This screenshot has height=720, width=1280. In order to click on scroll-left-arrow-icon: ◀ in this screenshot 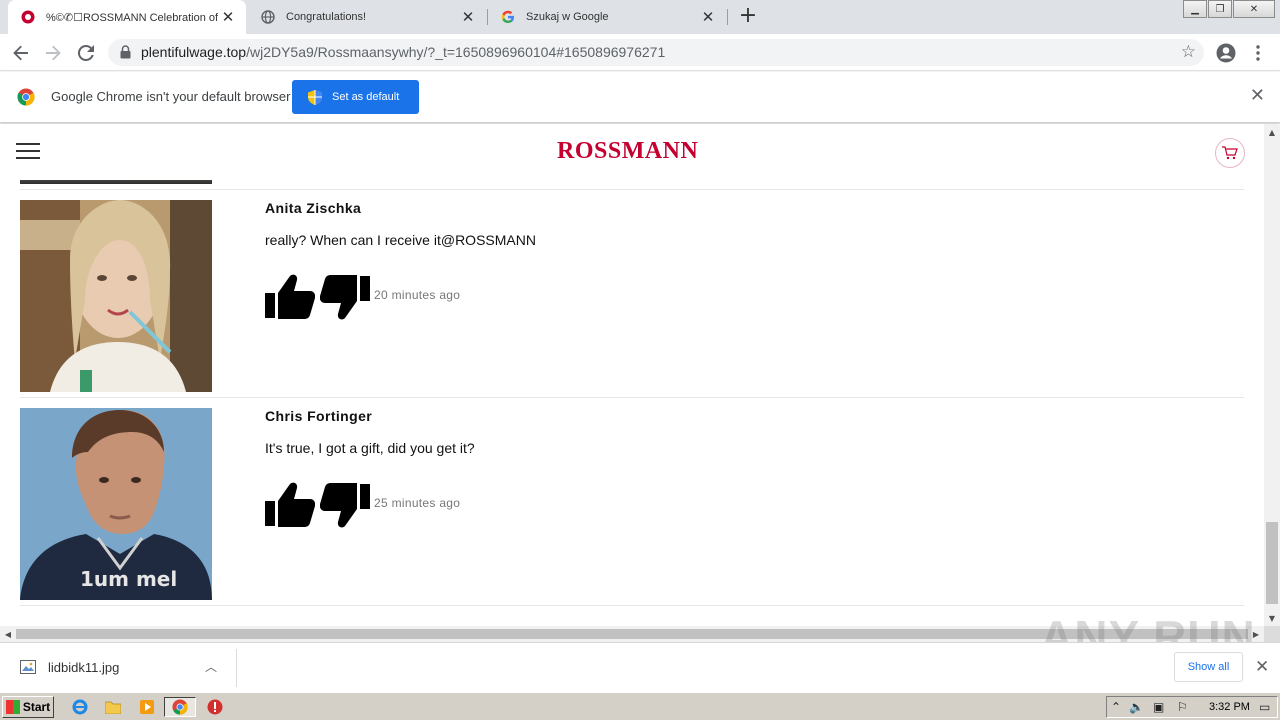, I will do `click(8, 634)`.